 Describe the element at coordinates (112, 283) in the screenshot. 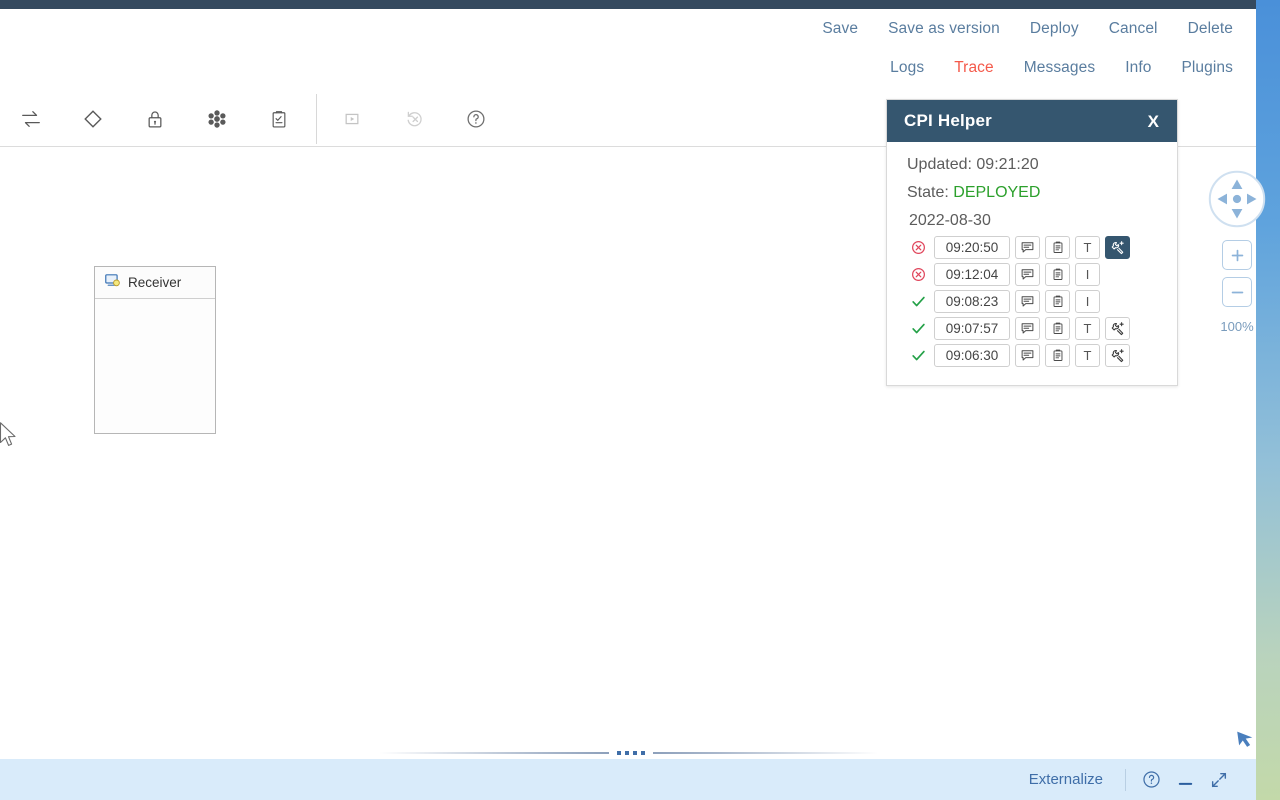

I see `receiver-participant-icon` at that location.